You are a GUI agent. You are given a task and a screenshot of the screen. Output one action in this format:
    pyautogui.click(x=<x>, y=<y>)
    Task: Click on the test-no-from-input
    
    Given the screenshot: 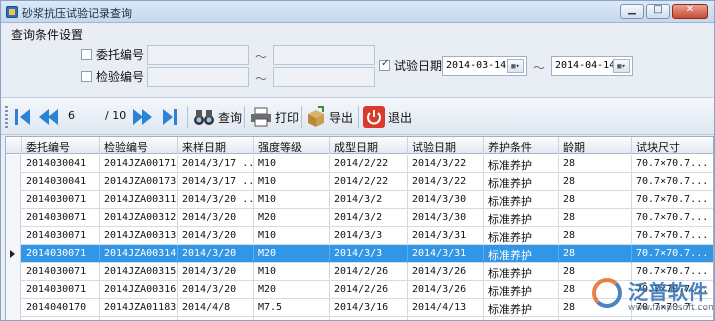 What is the action you would take?
    pyautogui.click(x=198, y=77)
    